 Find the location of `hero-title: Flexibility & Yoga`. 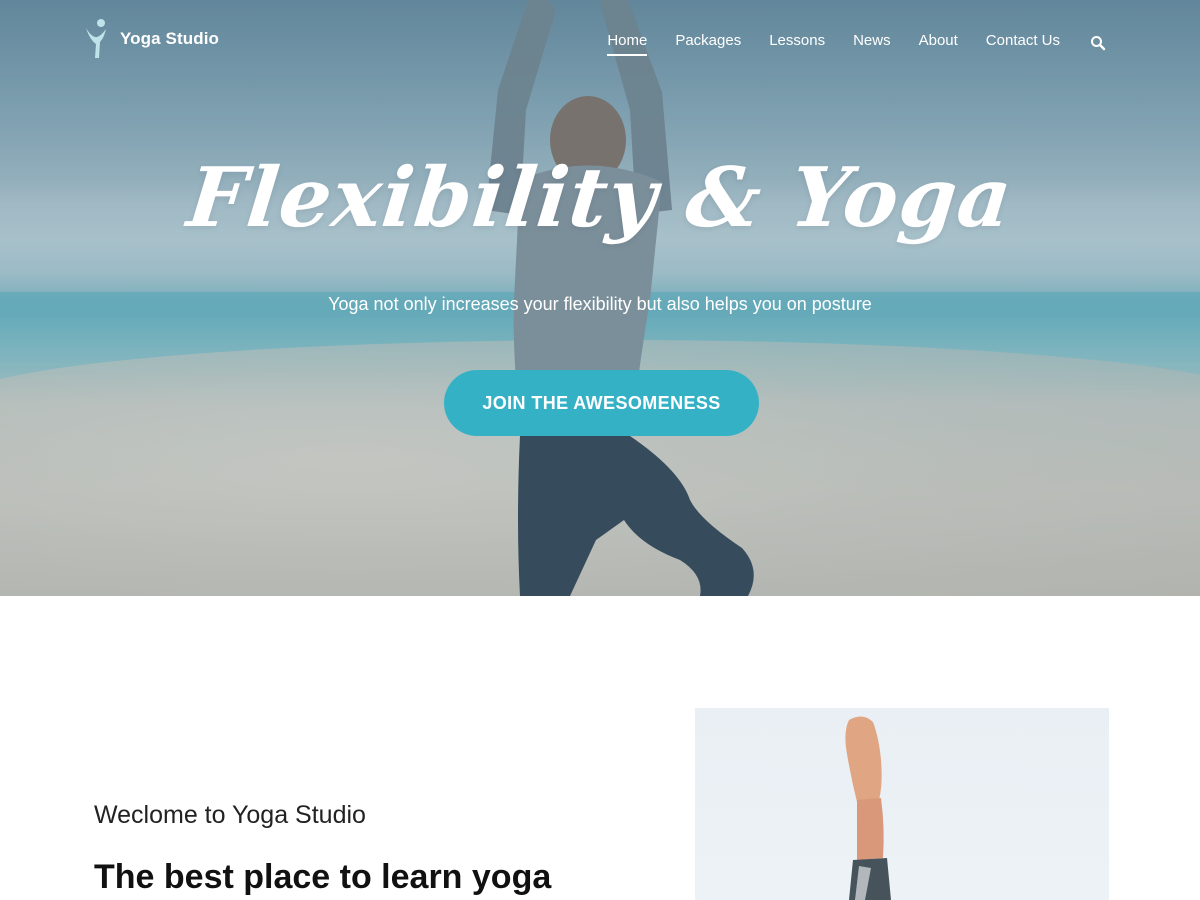

hero-title: Flexibility & Yoga is located at coordinates (600, 198).